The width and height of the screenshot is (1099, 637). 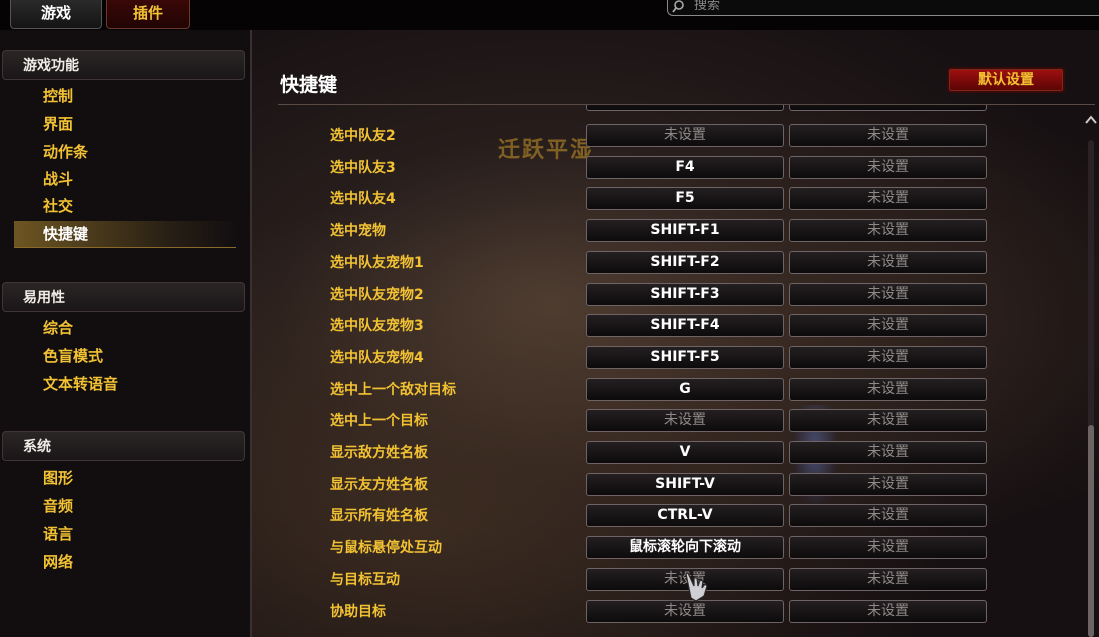 What do you see at coordinates (58, 562) in the screenshot?
I see `sidebar-item-network: 网络` at bounding box center [58, 562].